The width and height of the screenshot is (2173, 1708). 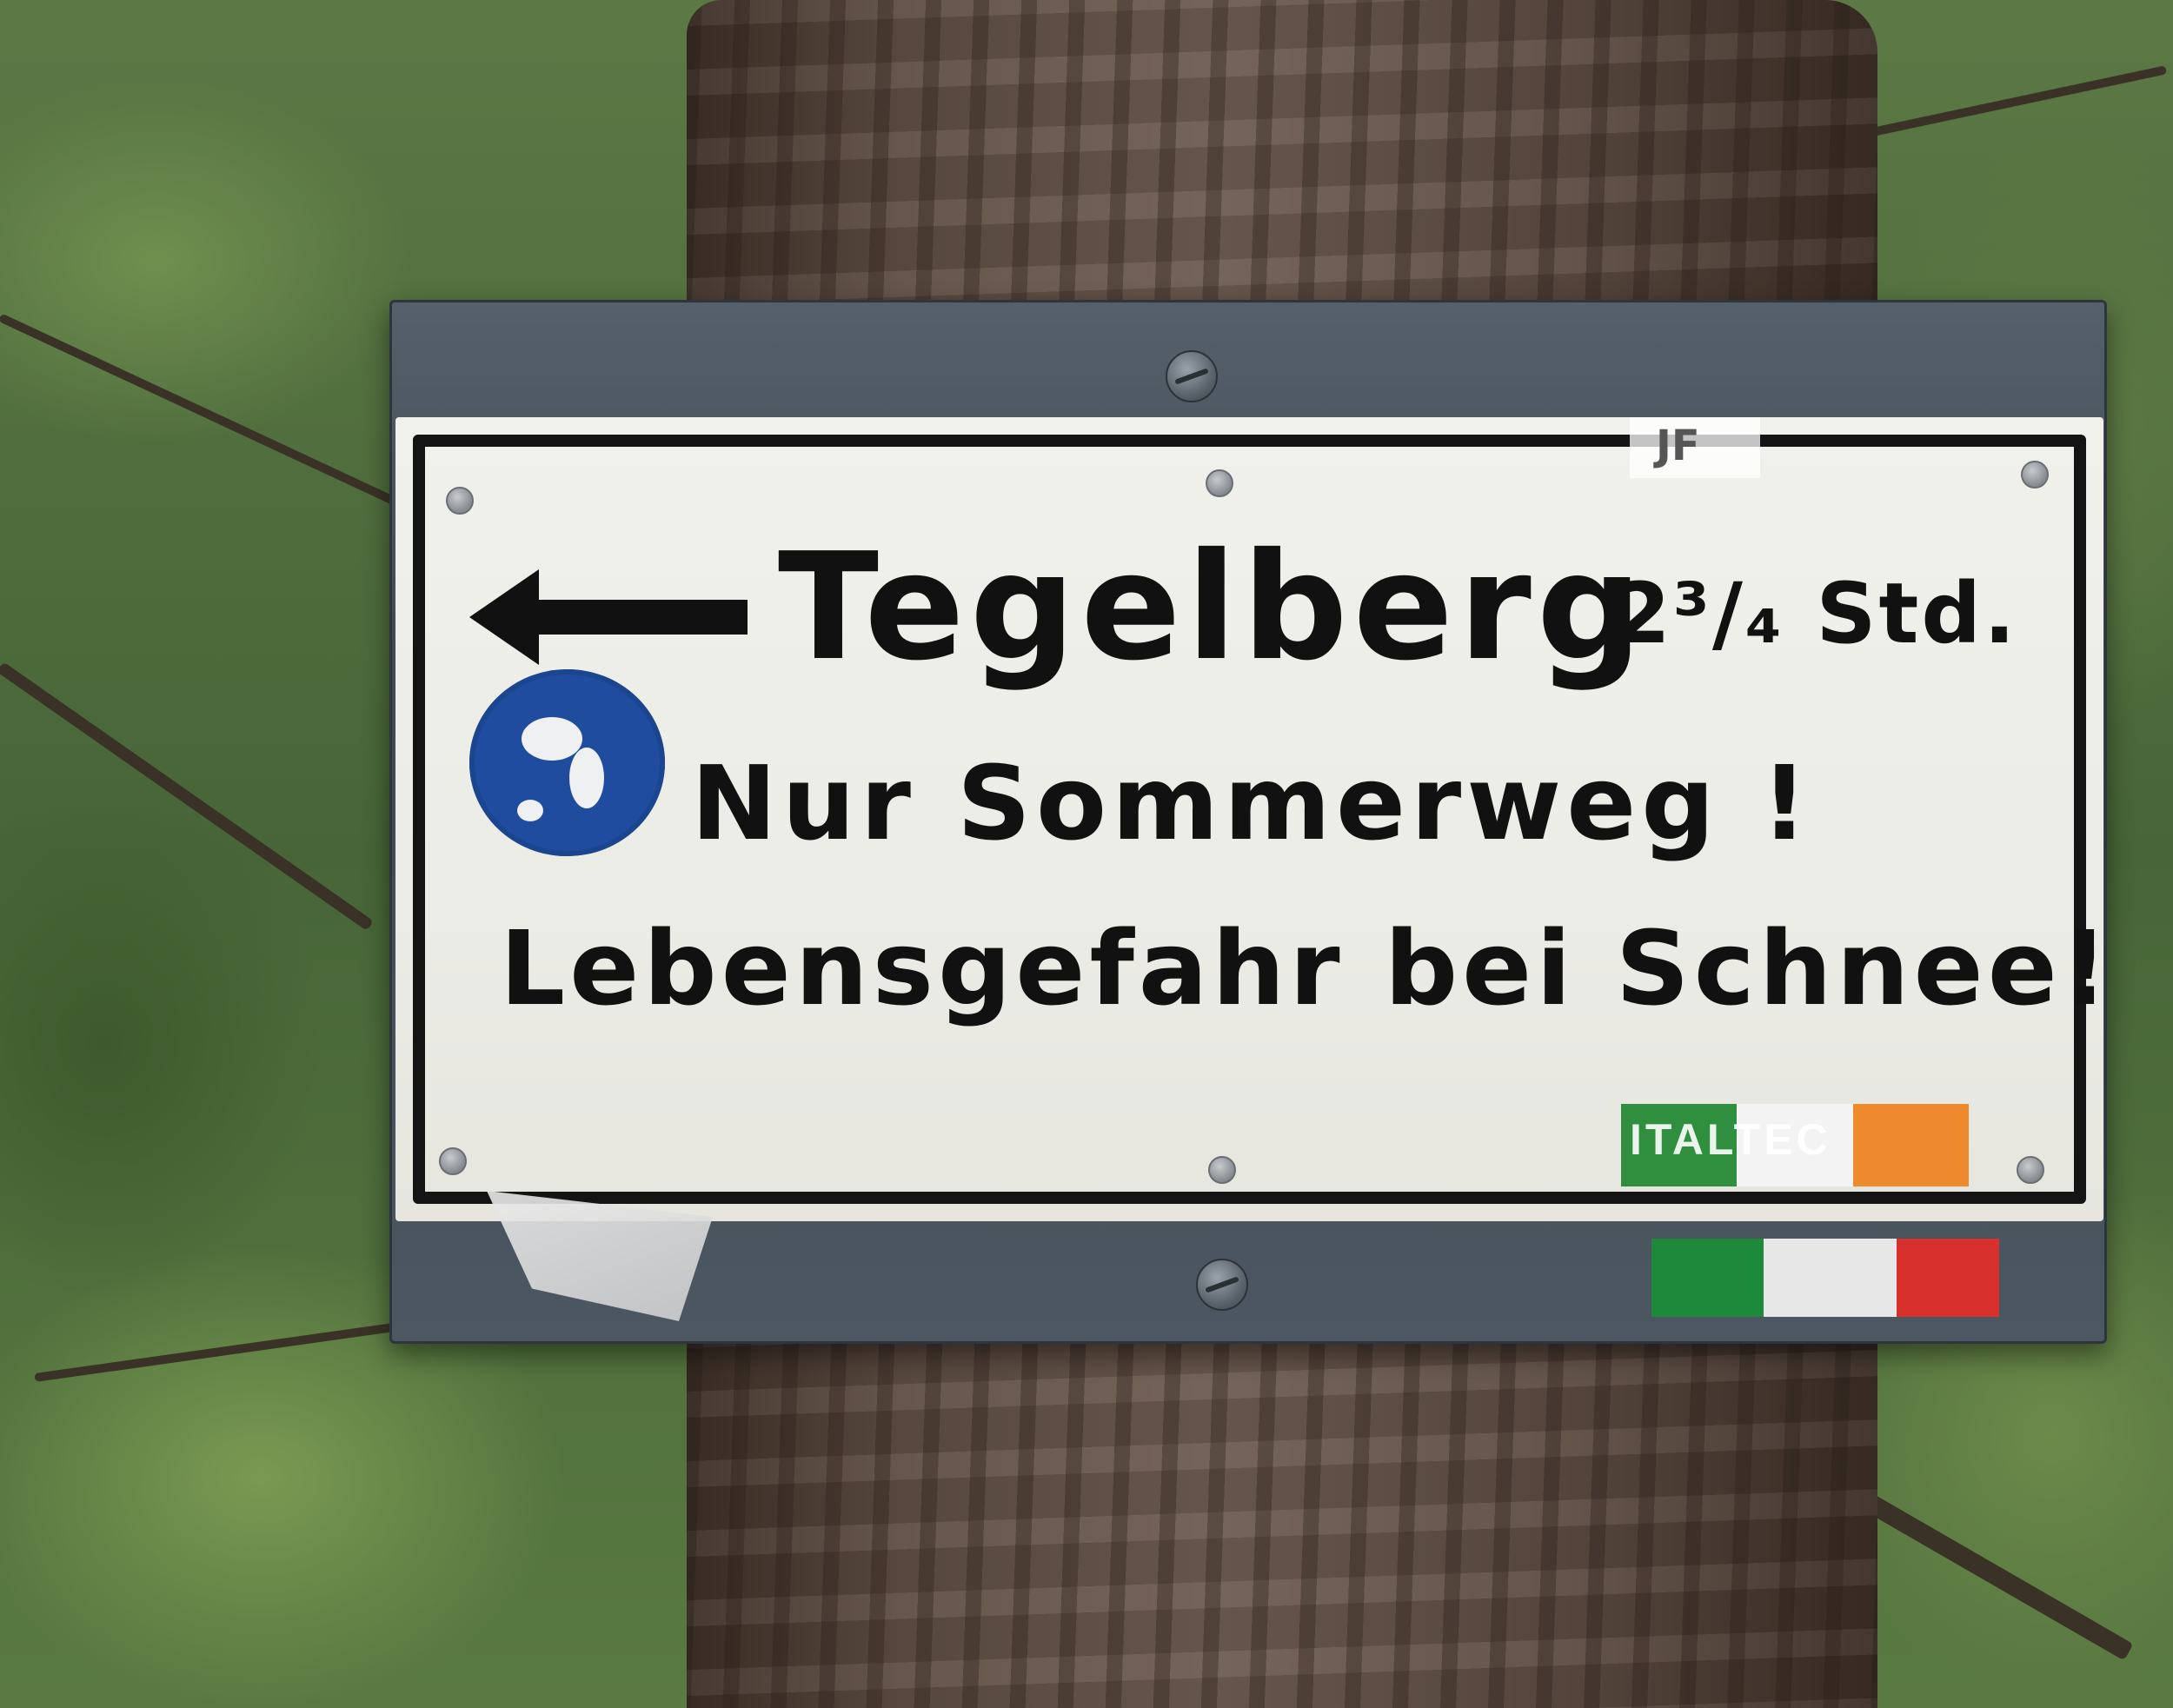 I want to click on snow-danger-warning: Lebensgefahr bei Schnee!, so click(x=1306, y=968).